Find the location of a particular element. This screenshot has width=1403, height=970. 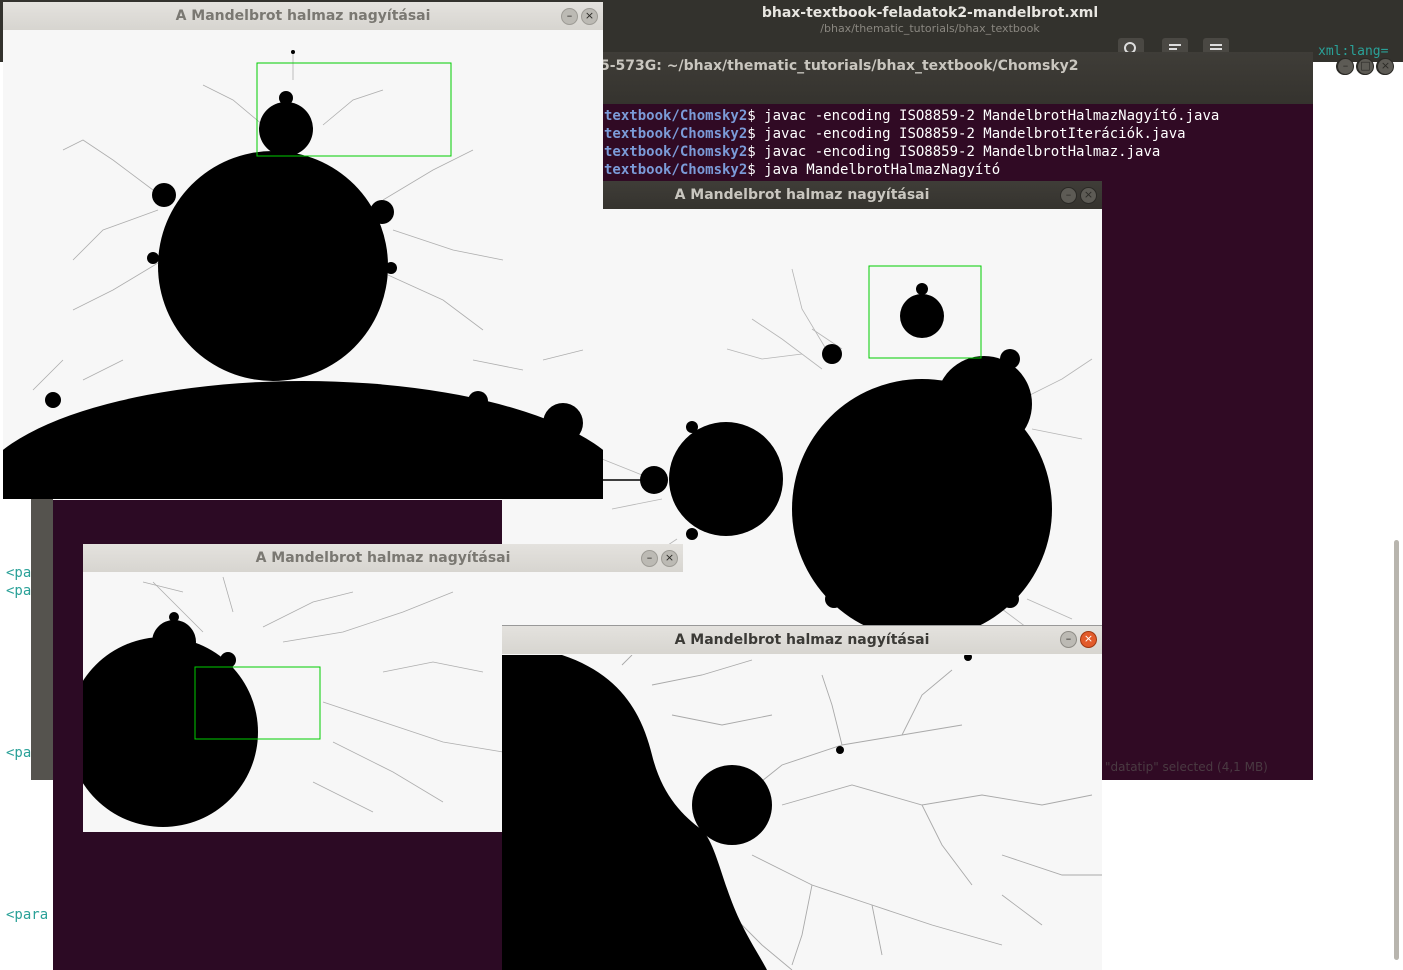

gray-panel is located at coordinates (42, 630).